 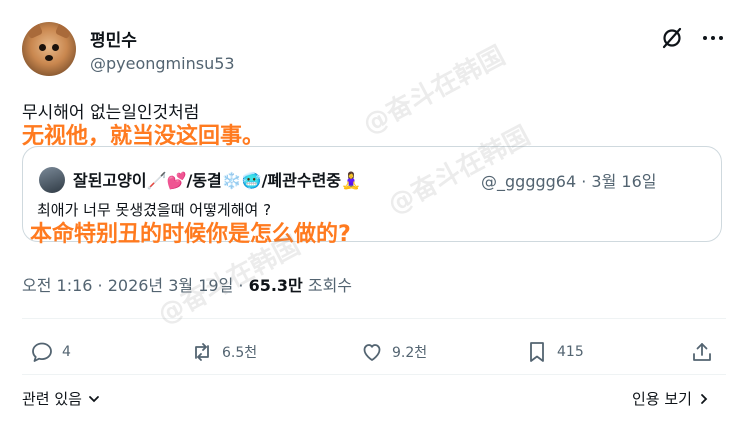 What do you see at coordinates (52, 180) in the screenshot?
I see `quote-avatar` at bounding box center [52, 180].